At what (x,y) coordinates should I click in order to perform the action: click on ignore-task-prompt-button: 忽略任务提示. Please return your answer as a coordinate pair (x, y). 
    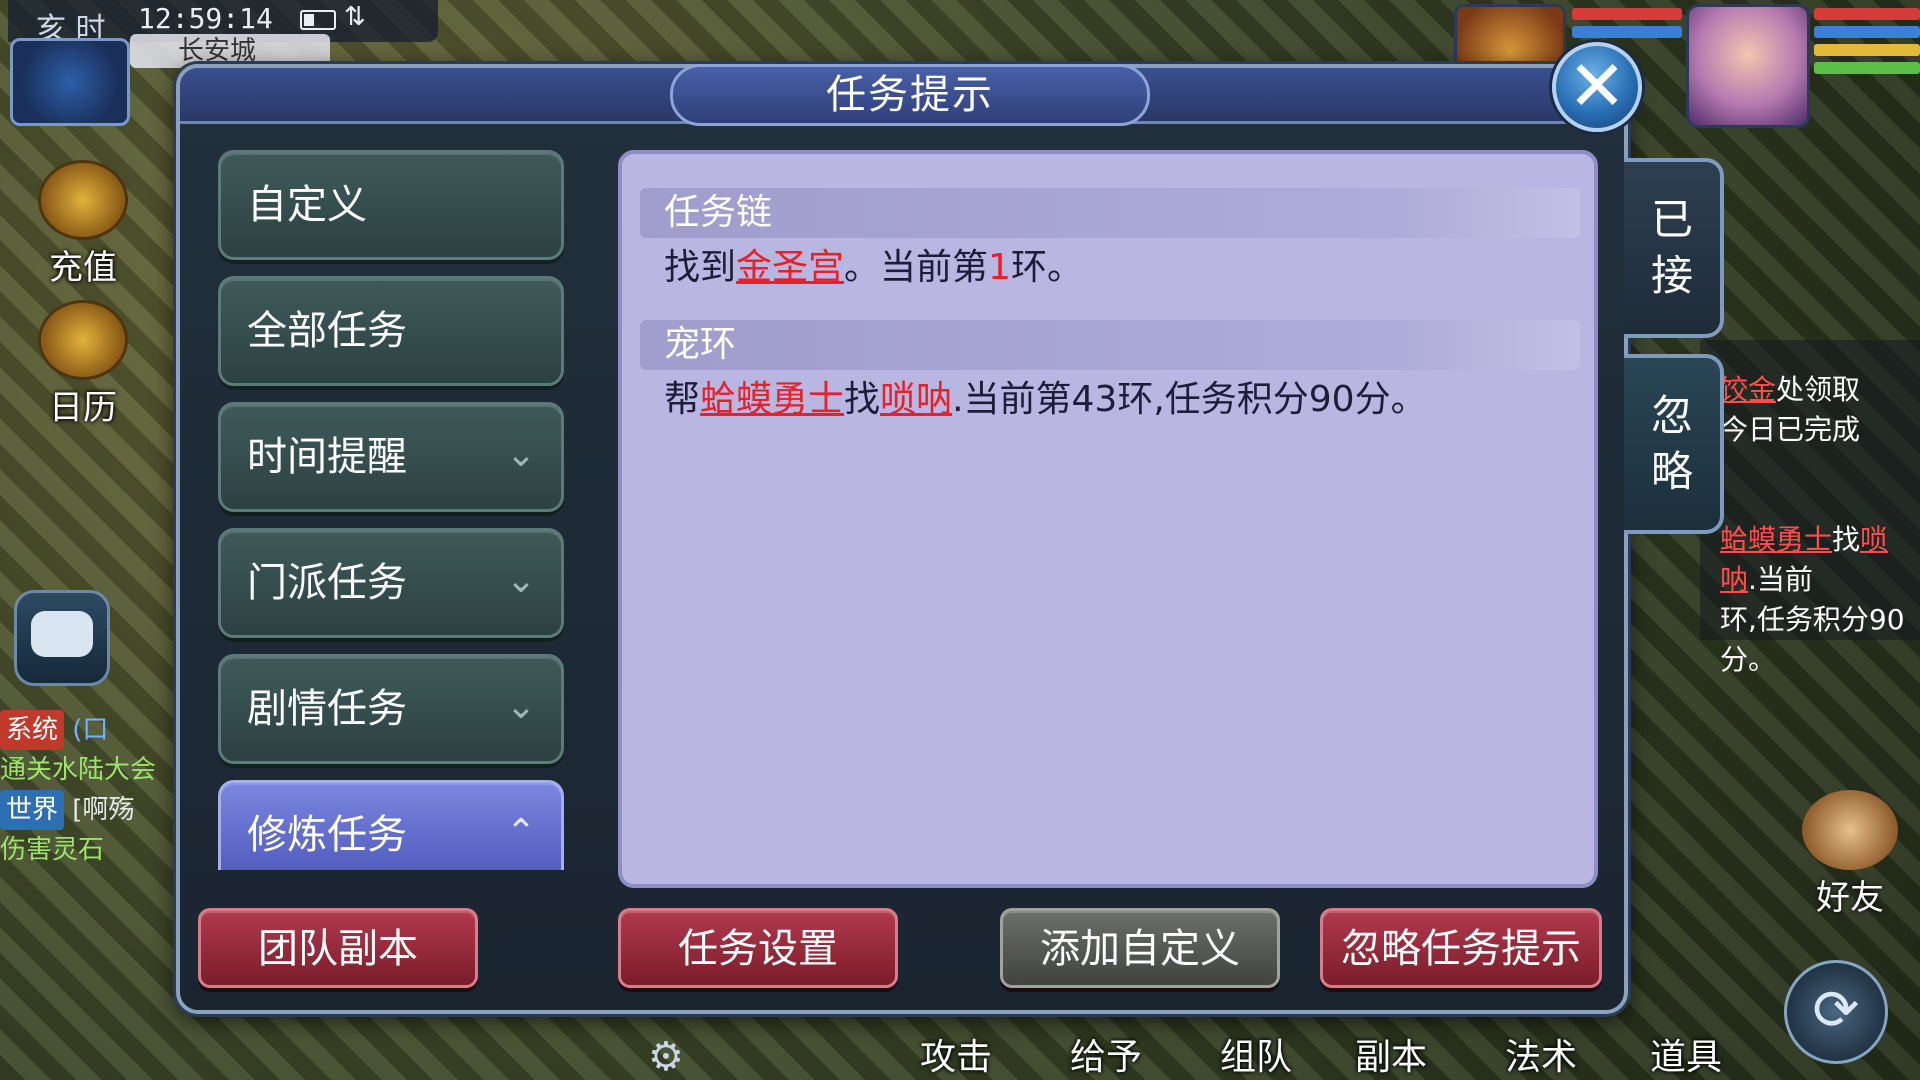
    Looking at the image, I should click on (1461, 948).